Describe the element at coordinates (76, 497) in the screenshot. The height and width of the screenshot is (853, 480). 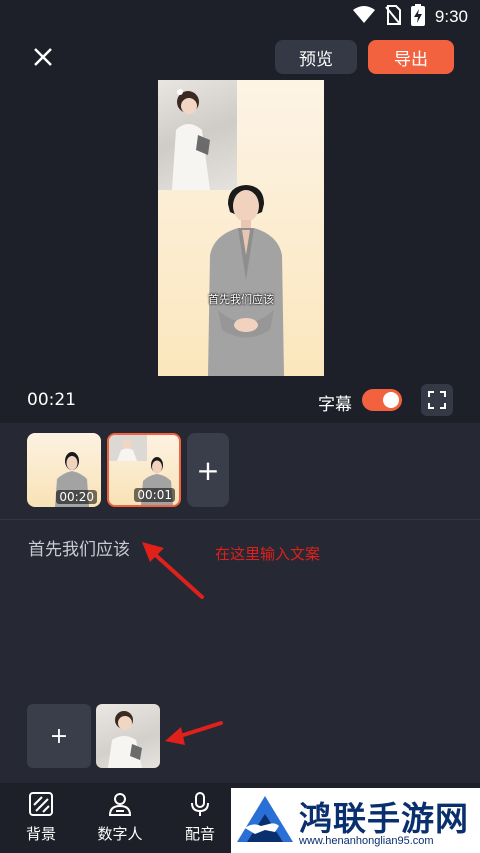
I see `clip-duration: 00:20` at that location.